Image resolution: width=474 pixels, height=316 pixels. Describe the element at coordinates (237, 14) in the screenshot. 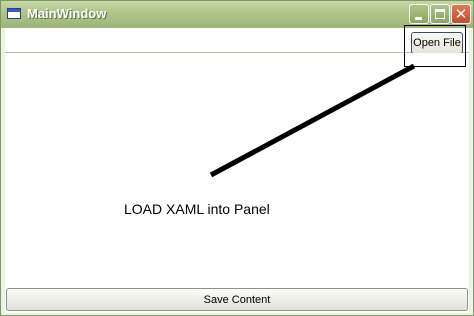

I see `title-bar: MainWindow ✕` at that location.